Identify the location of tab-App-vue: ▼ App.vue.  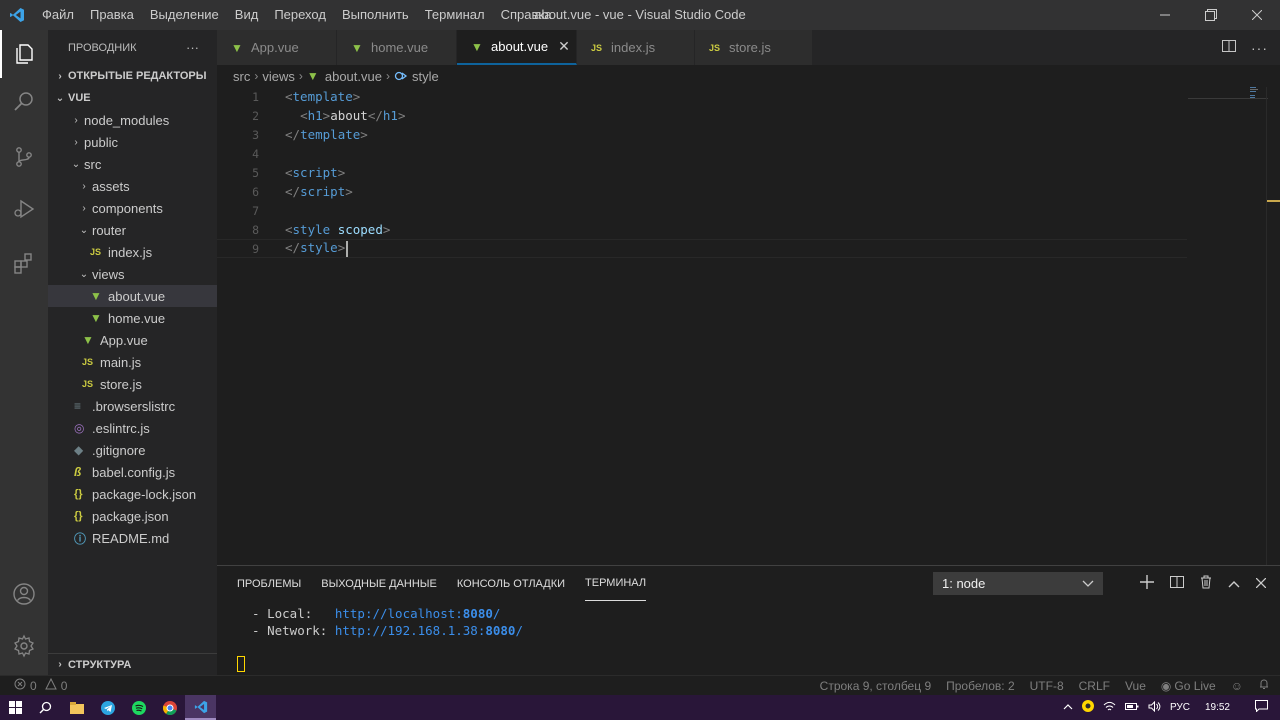
(277, 47).